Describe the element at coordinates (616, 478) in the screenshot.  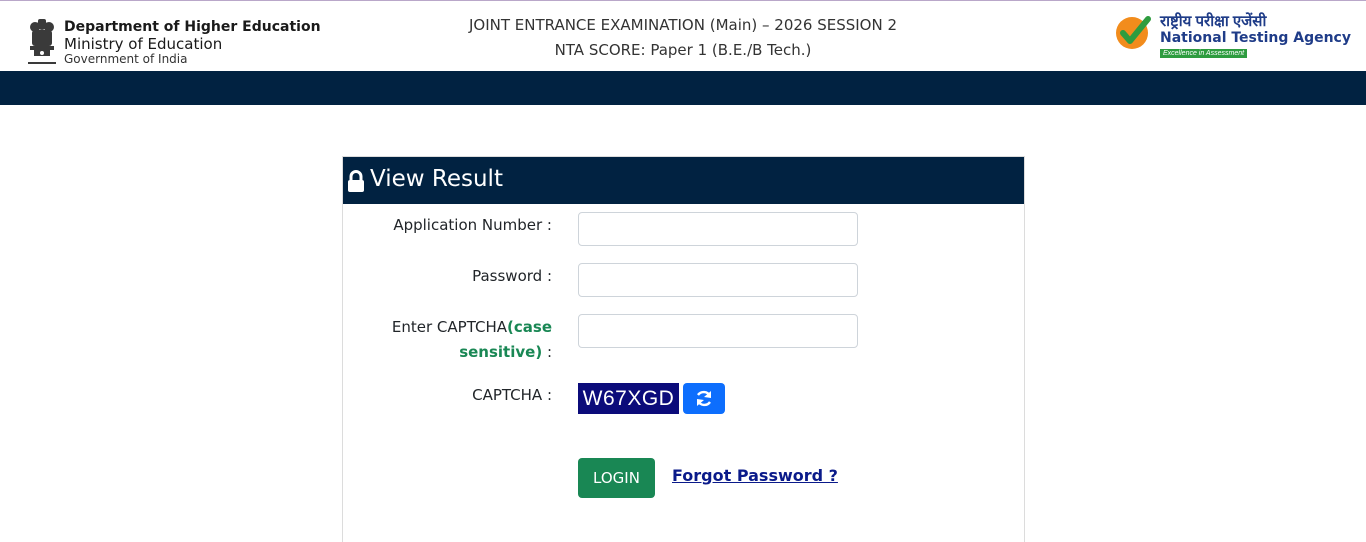
I see `login-button: LOGIN` at that location.